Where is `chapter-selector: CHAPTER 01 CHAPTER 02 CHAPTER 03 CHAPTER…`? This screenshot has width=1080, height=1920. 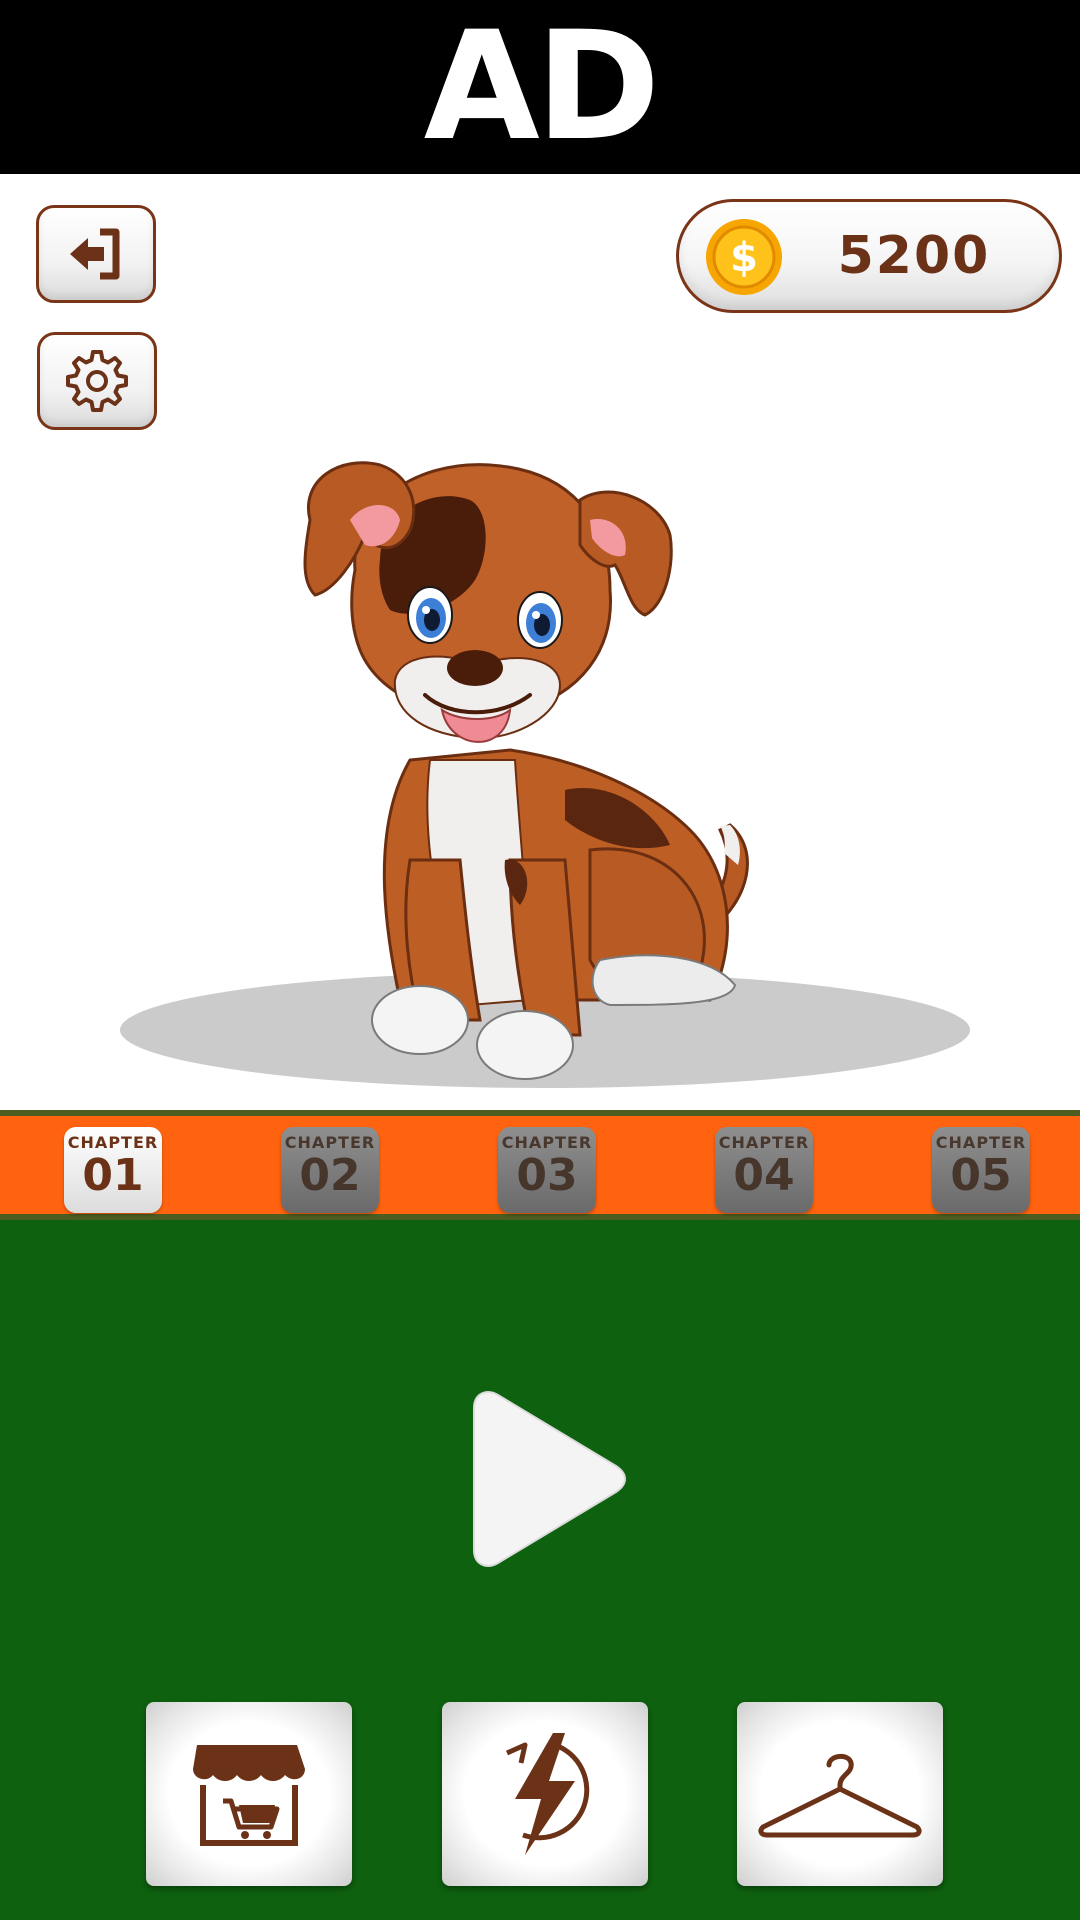
chapter-selector: CHAPTER 01 CHAPTER 02 CHAPTER 03 CHAPTER… is located at coordinates (540, 1165).